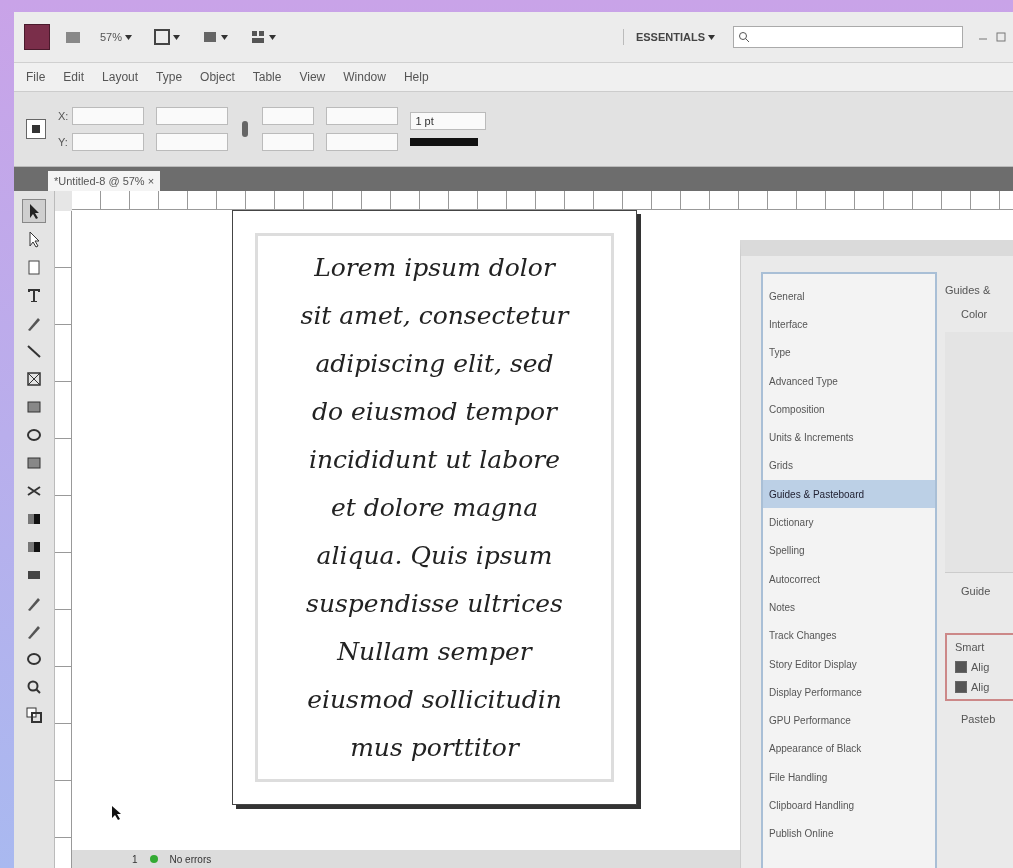  Describe the element at coordinates (120, 77) in the screenshot. I see `menu-item: Layout` at that location.